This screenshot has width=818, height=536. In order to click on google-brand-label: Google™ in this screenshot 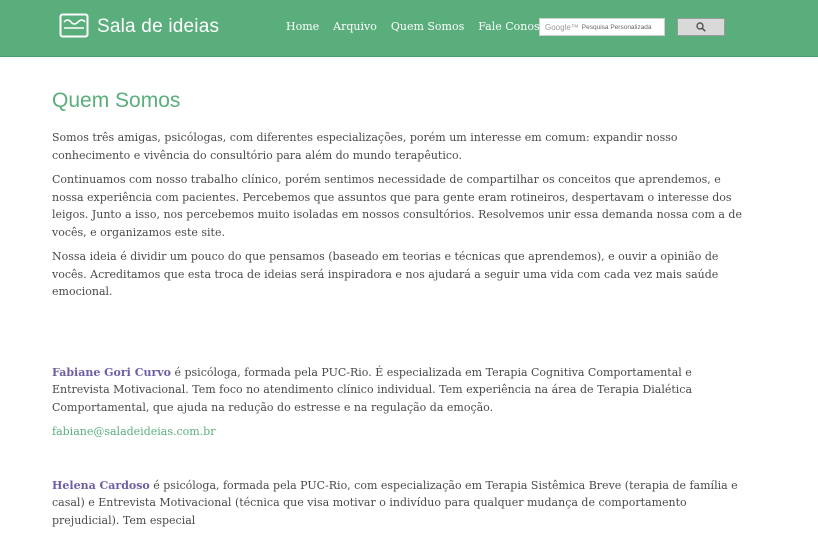, I will do `click(562, 27)`.